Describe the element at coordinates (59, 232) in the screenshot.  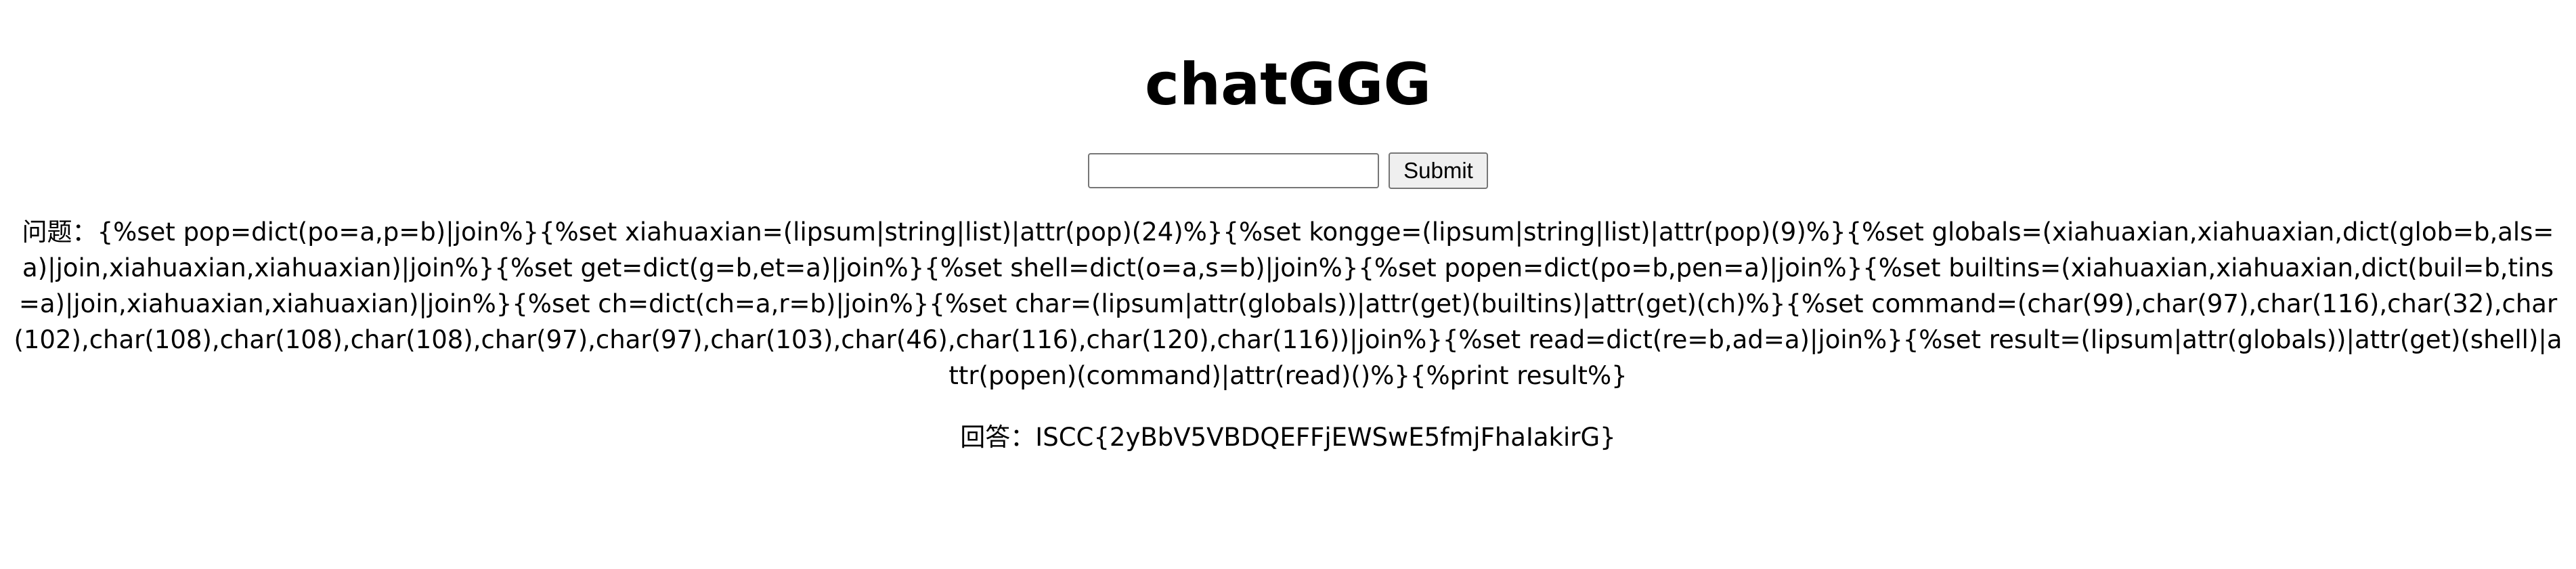
I see `question-label: 问题：` at that location.